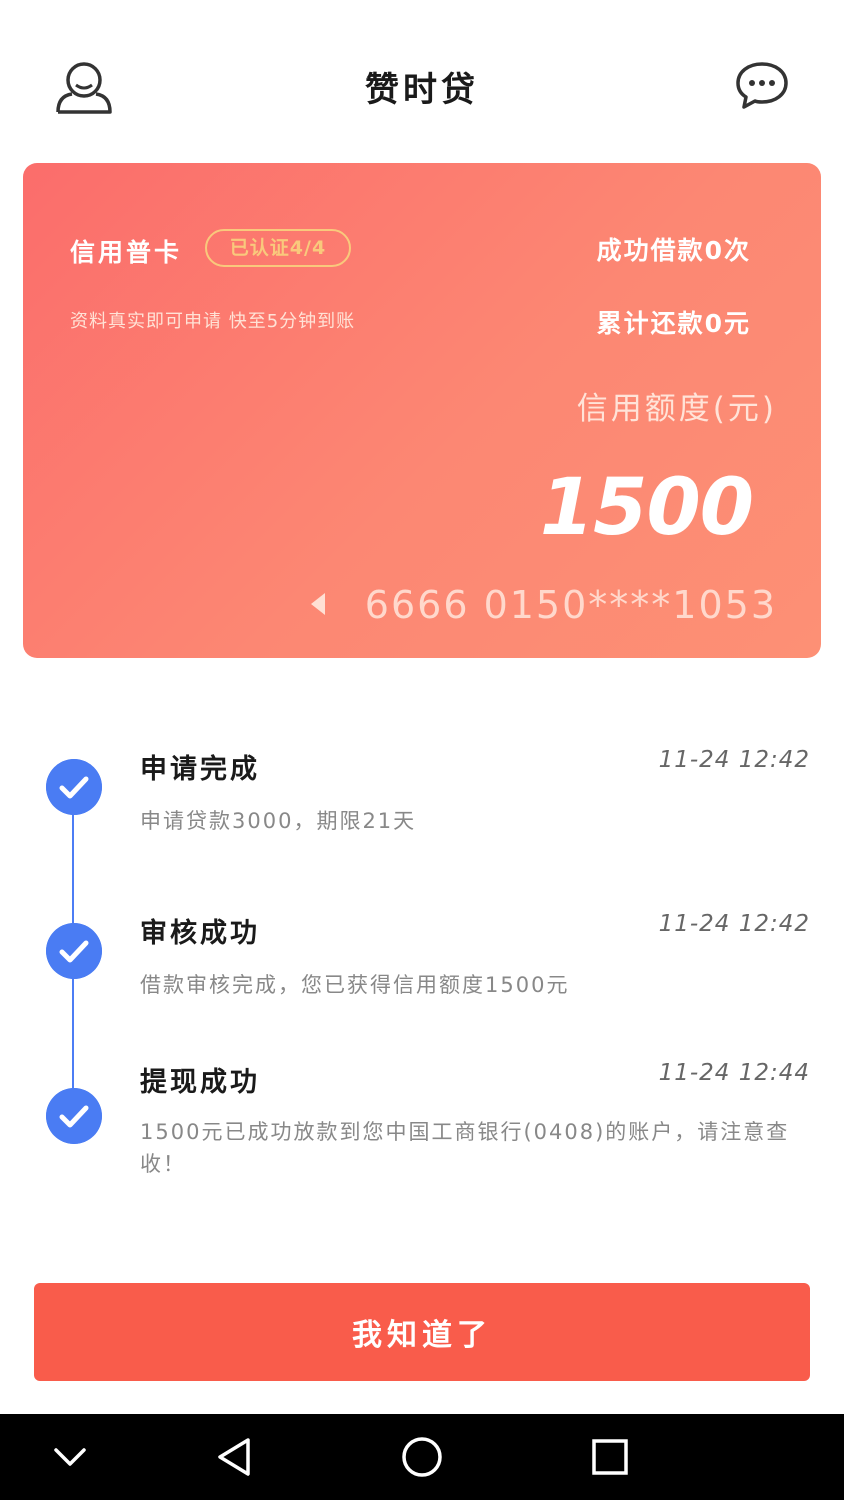  I want to click on app-header: 赞时贷, so click(422, 80).